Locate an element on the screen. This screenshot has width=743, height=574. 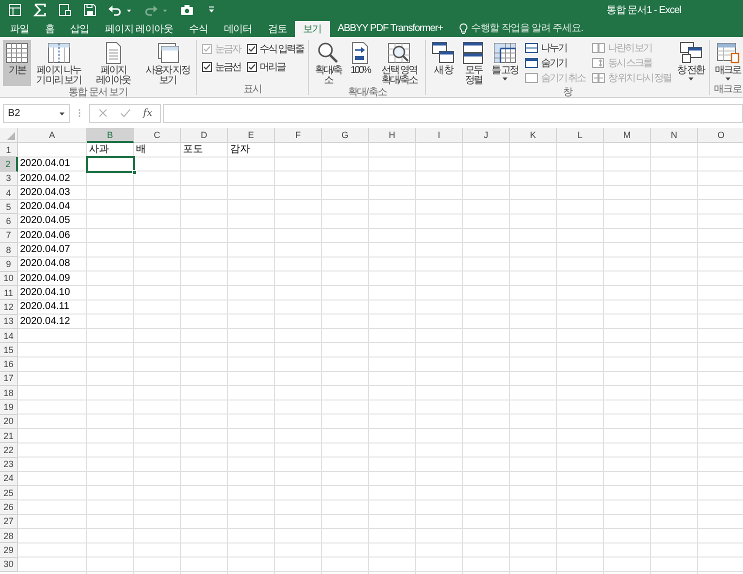
row-header: 19 is located at coordinates (9, 407).